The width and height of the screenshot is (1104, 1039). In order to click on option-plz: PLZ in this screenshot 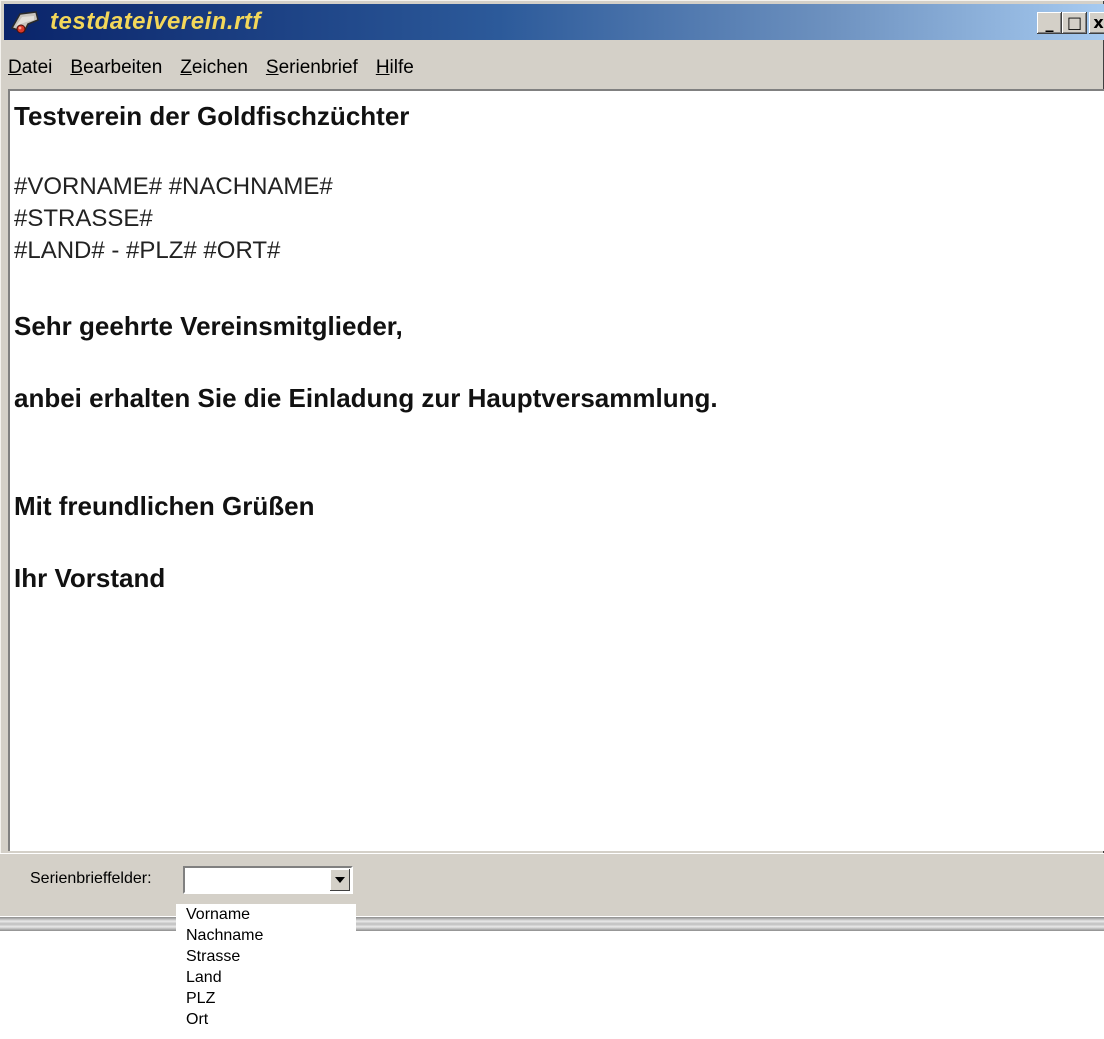, I will do `click(200, 999)`.